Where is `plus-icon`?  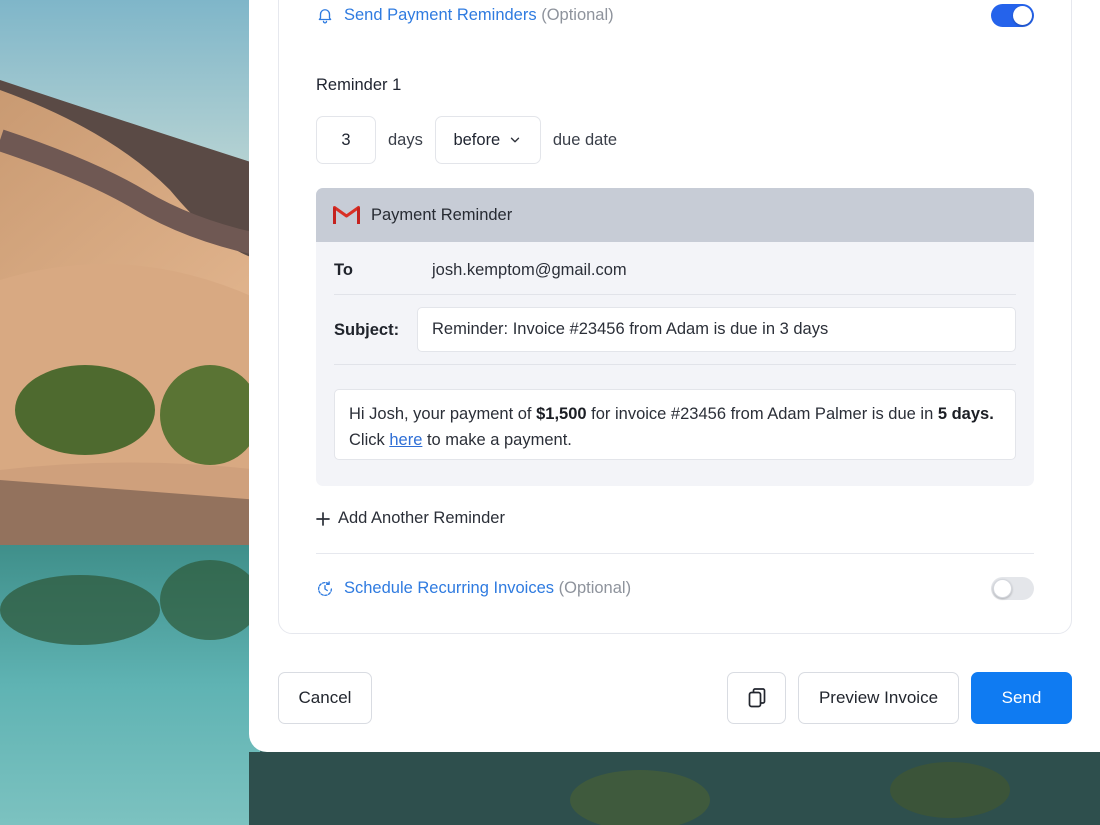 plus-icon is located at coordinates (323, 518).